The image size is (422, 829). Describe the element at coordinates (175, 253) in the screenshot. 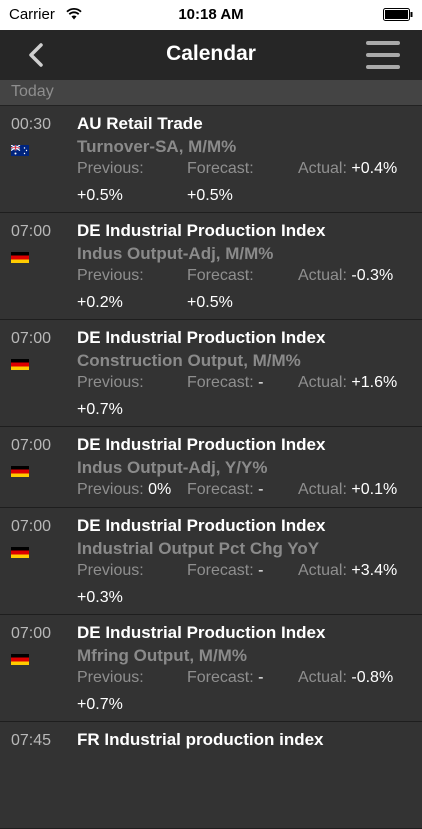

I see `event-subtitle: Indus Output-Adj, M/M%` at that location.